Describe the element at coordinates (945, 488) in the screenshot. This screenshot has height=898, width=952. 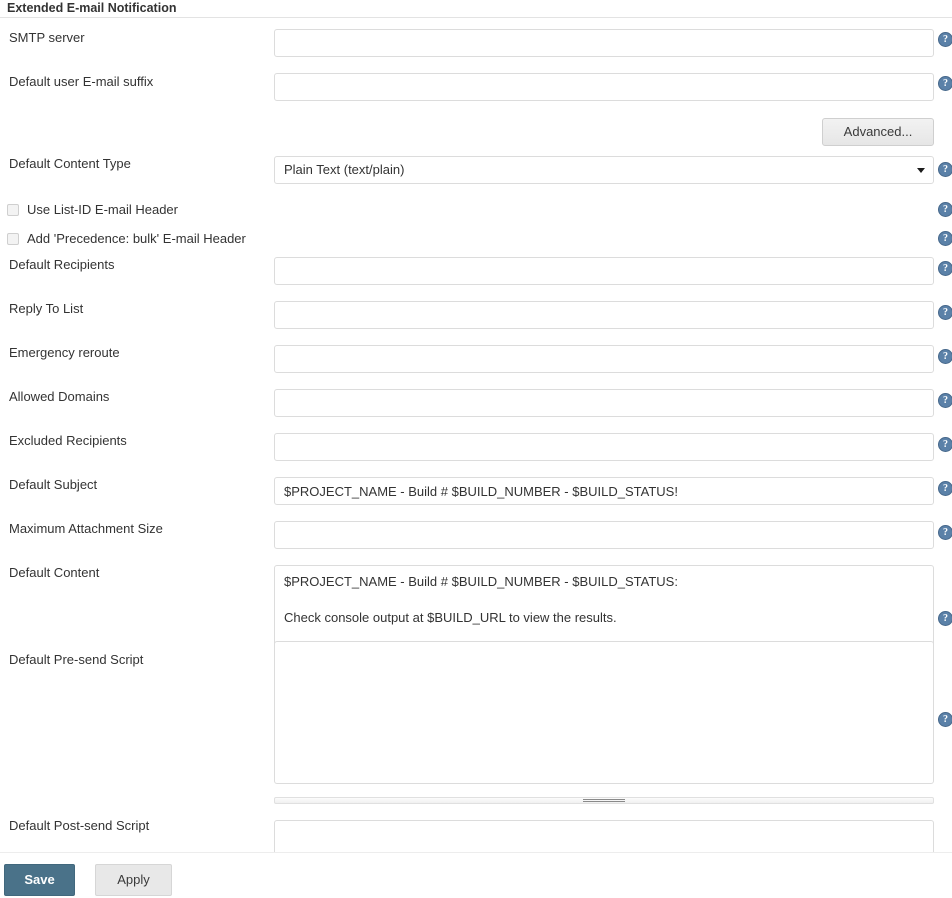
I see `help-icon-default-subject: ?` at that location.